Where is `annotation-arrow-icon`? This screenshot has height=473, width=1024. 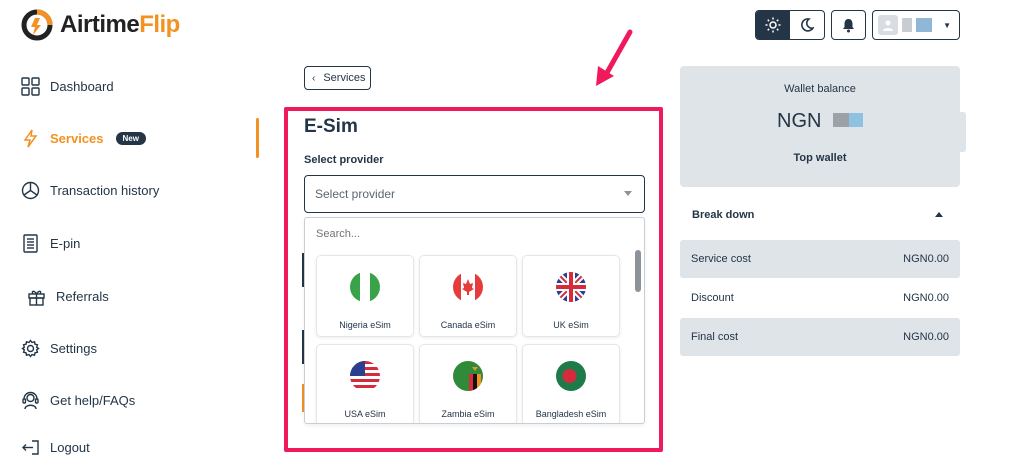 annotation-arrow-icon is located at coordinates (615, 61).